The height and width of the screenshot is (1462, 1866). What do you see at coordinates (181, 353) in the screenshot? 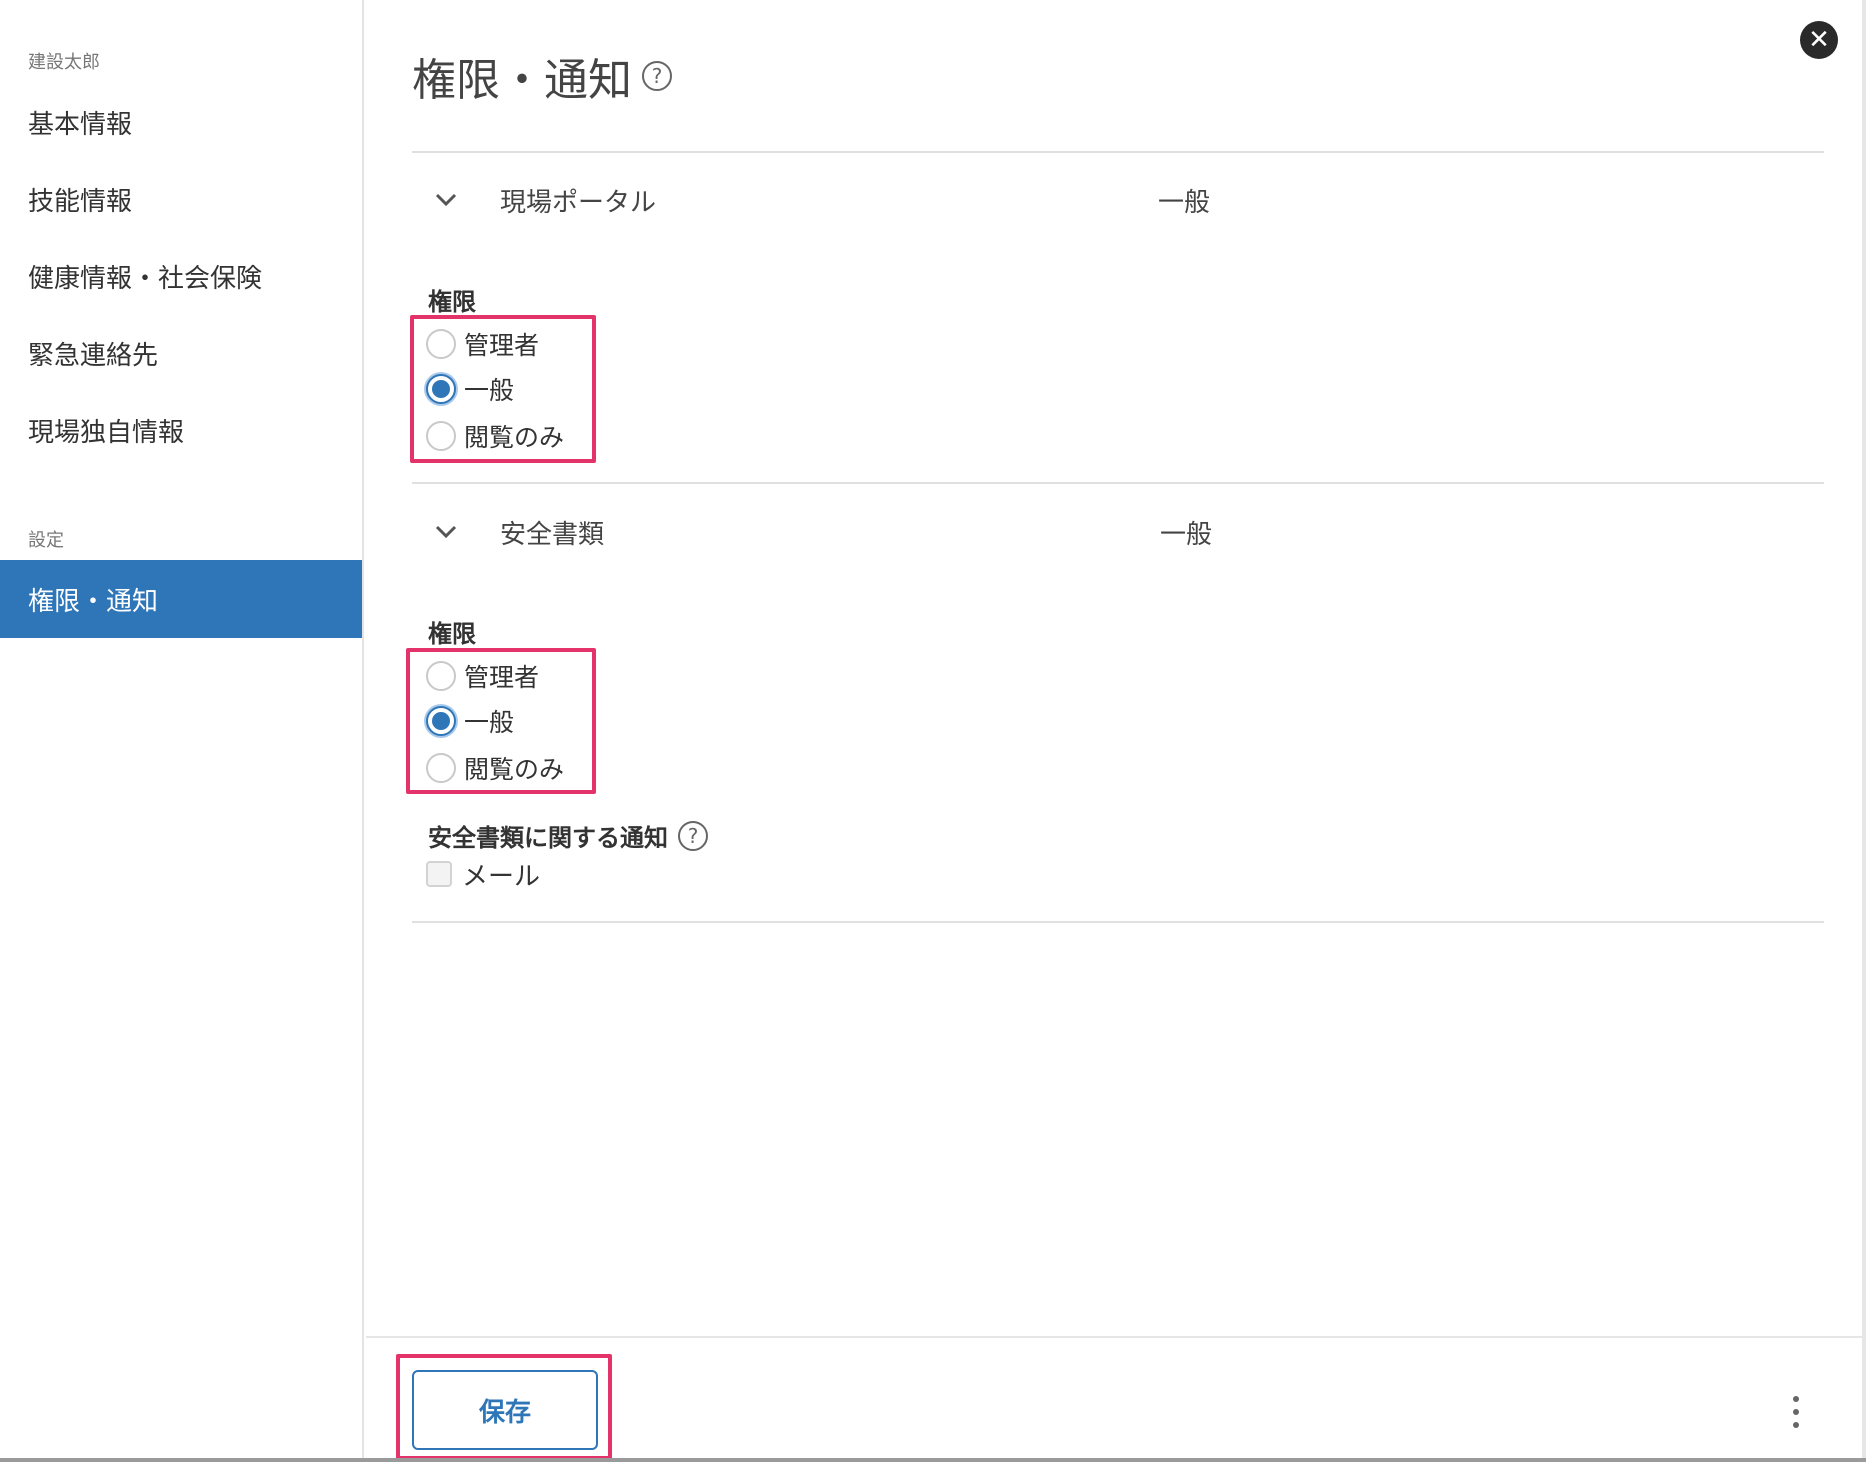
I see `sidebar-item-emergency-contact: 緊急連絡先` at bounding box center [181, 353].